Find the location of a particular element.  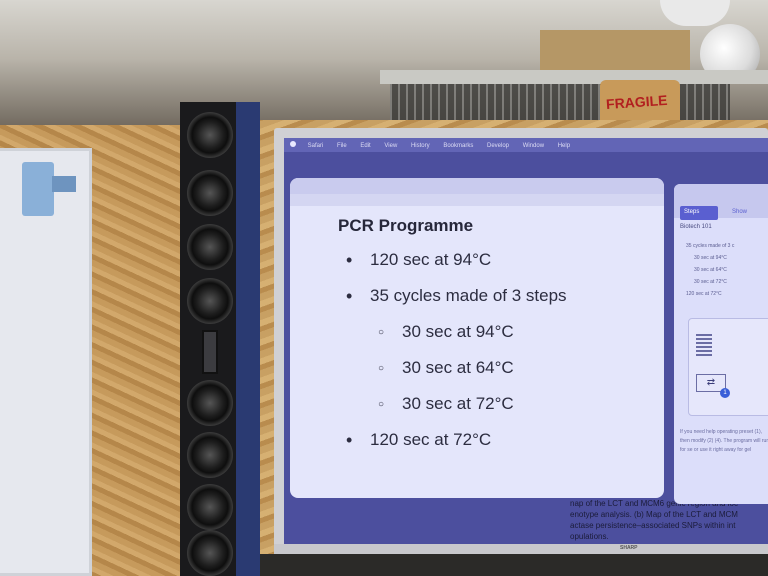

menu-item: Safari is located at coordinates (316, 146).